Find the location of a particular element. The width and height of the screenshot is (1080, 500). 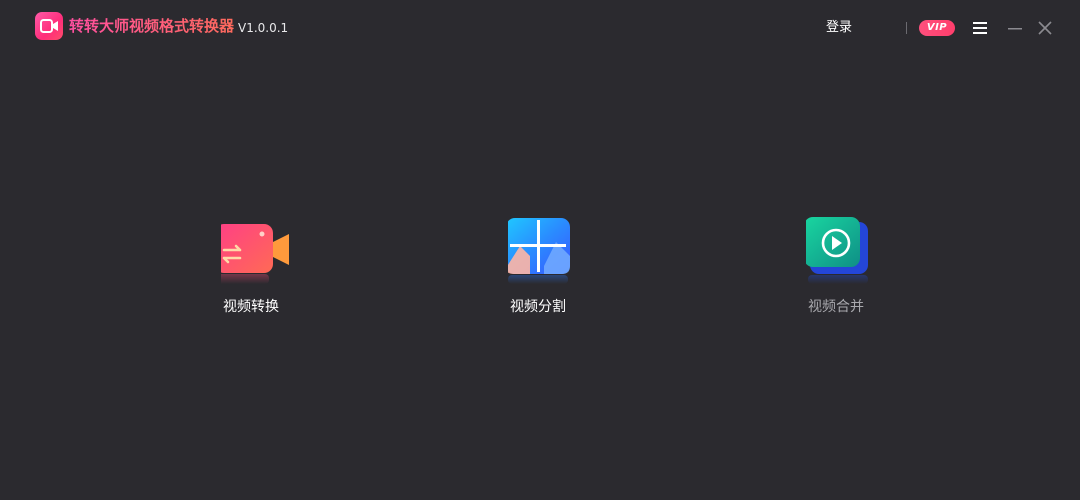

video-convert-icon is located at coordinates (258, 255).